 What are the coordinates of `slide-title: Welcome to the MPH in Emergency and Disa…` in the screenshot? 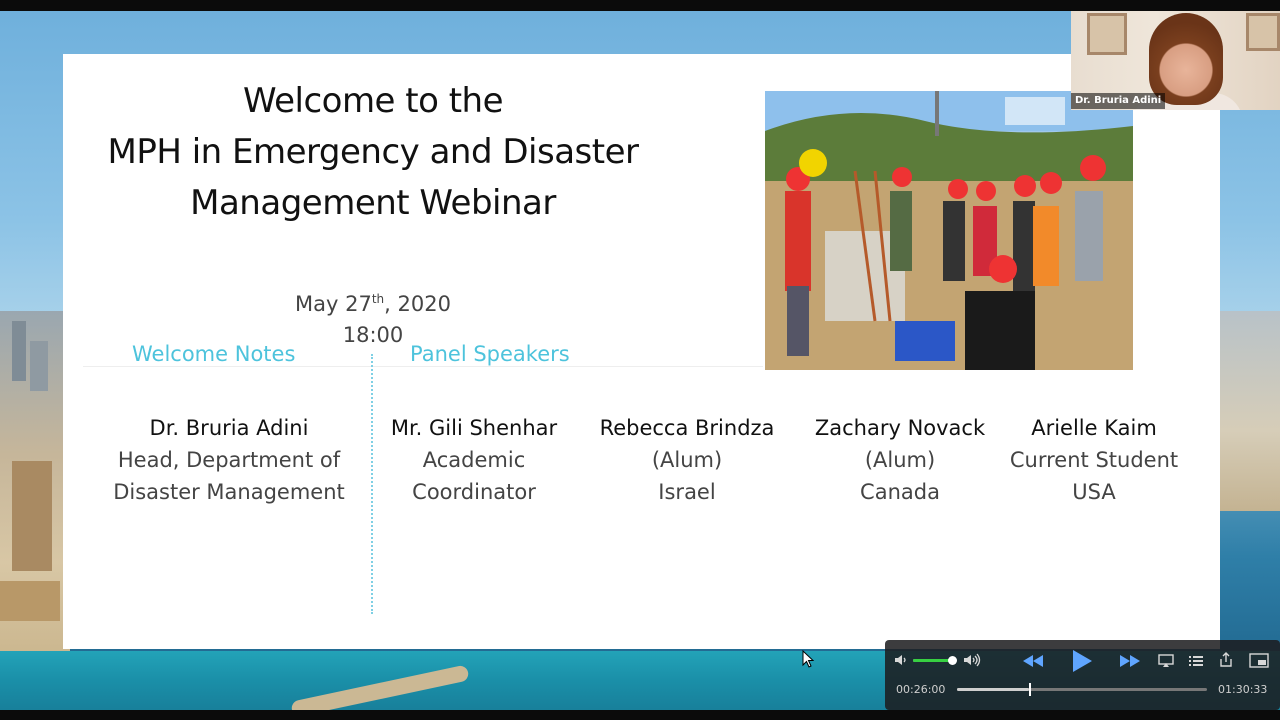 It's located at (373, 152).